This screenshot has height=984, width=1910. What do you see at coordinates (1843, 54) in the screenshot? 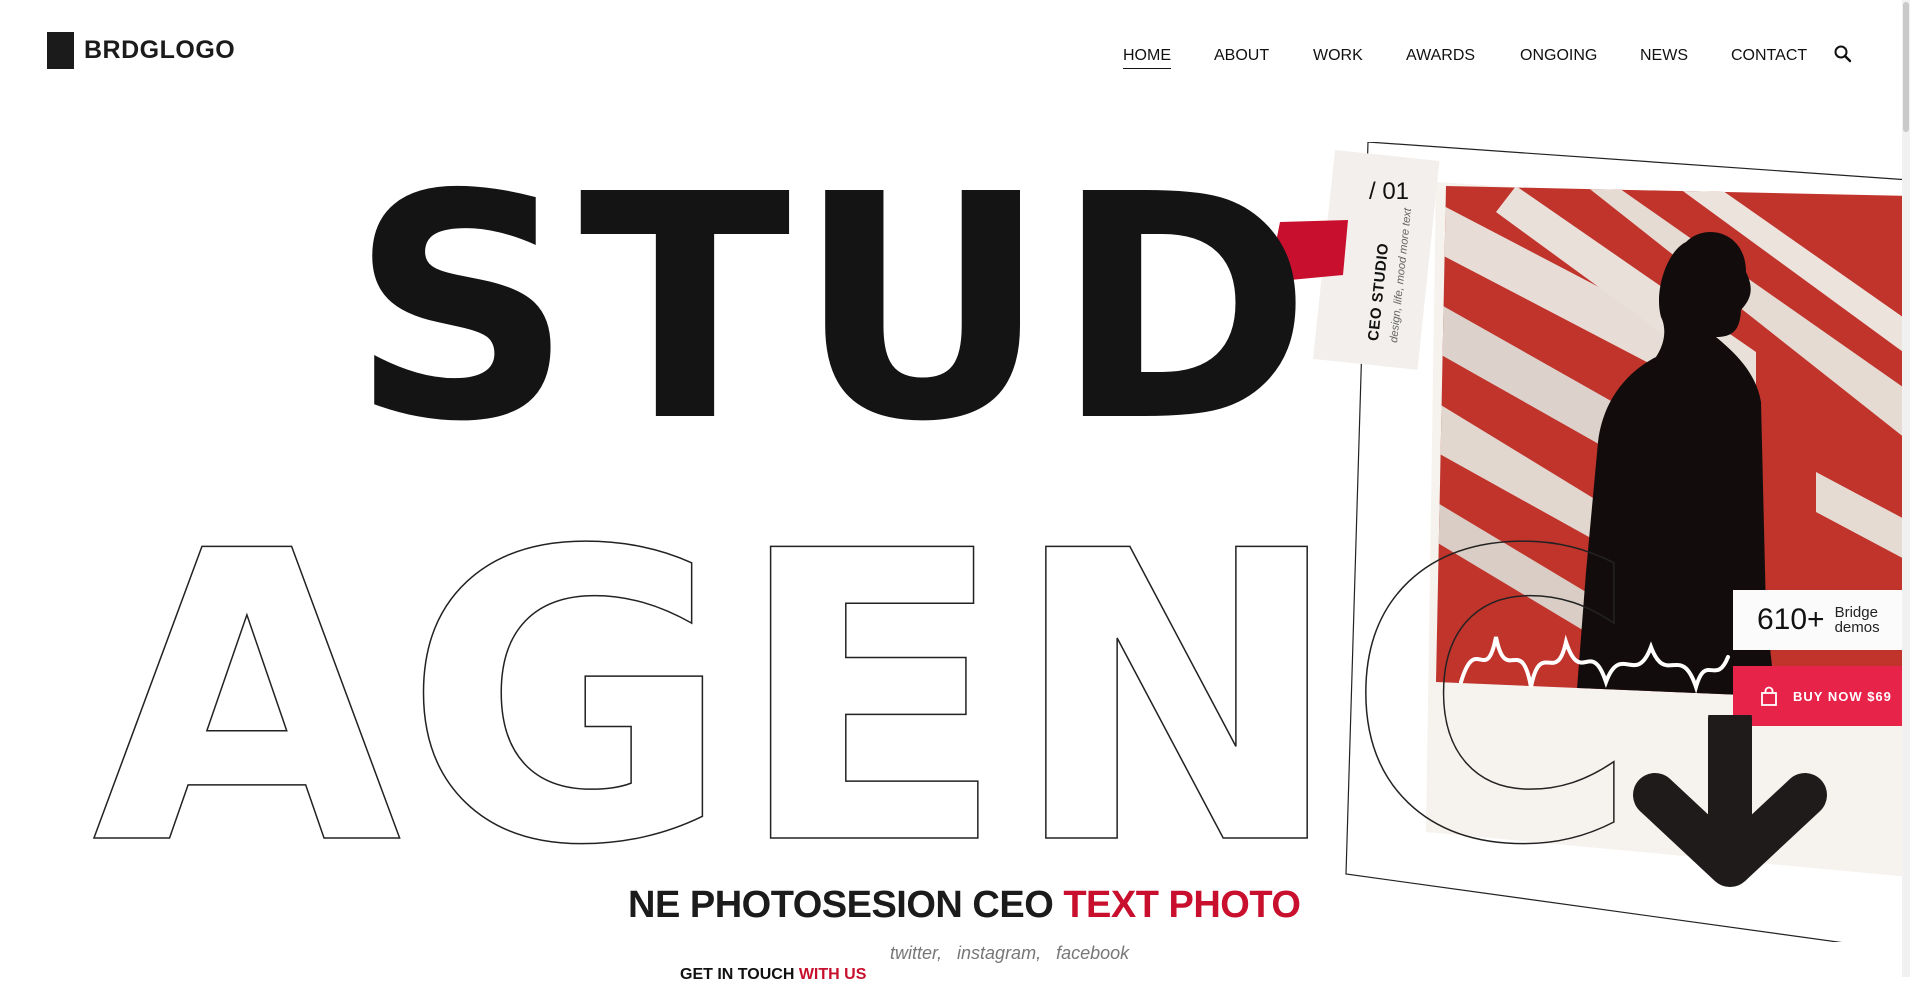
I see `search-icon` at bounding box center [1843, 54].